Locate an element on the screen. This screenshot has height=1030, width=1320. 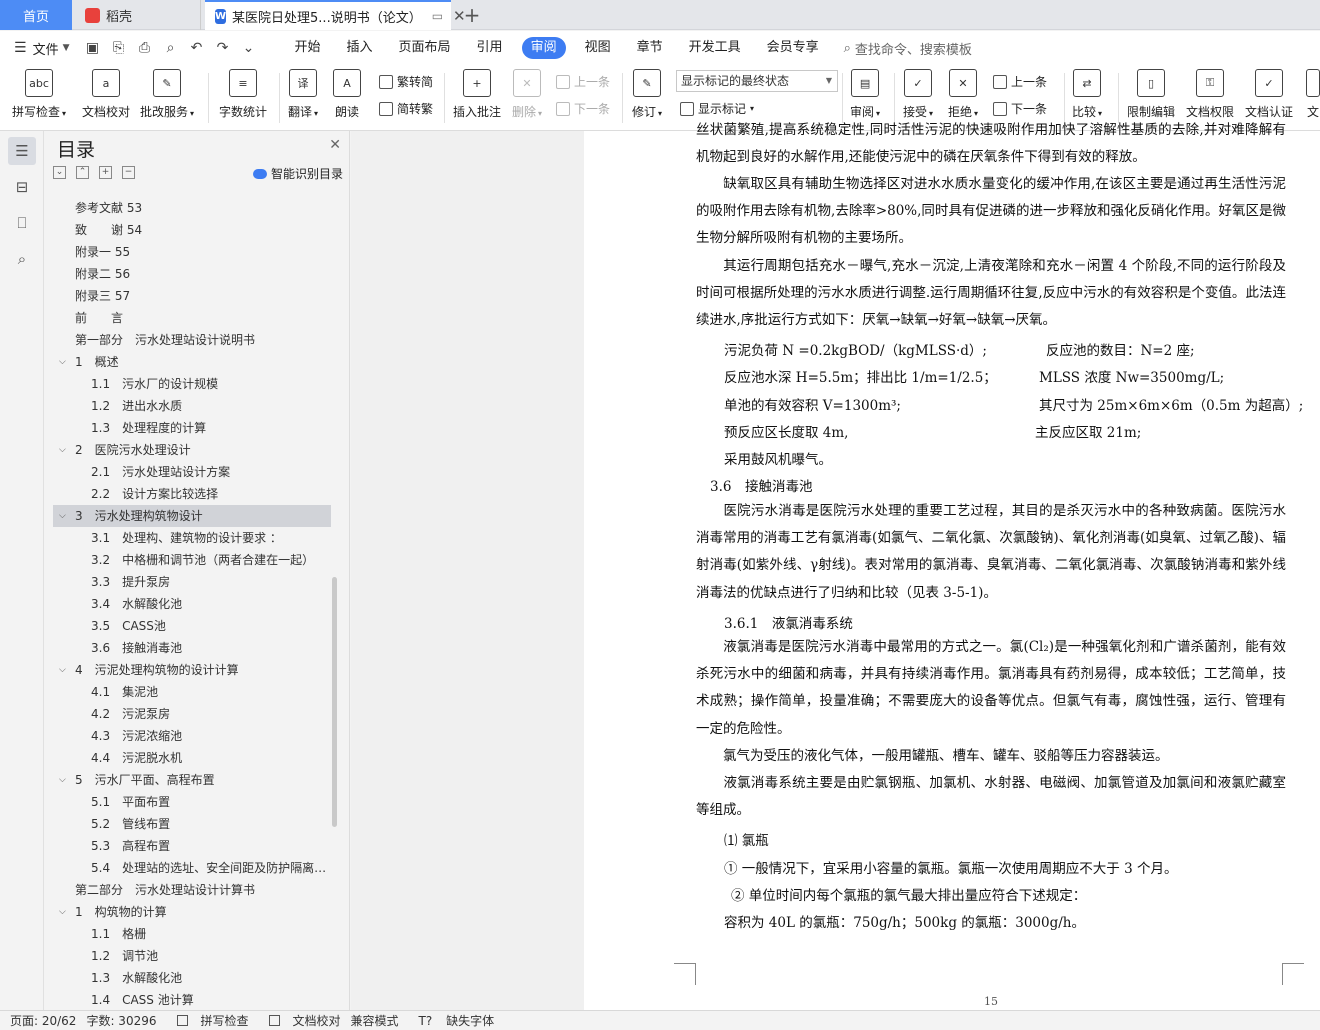
revise-button: ✎ 修订 ▾ is located at coordinates (647, 94).